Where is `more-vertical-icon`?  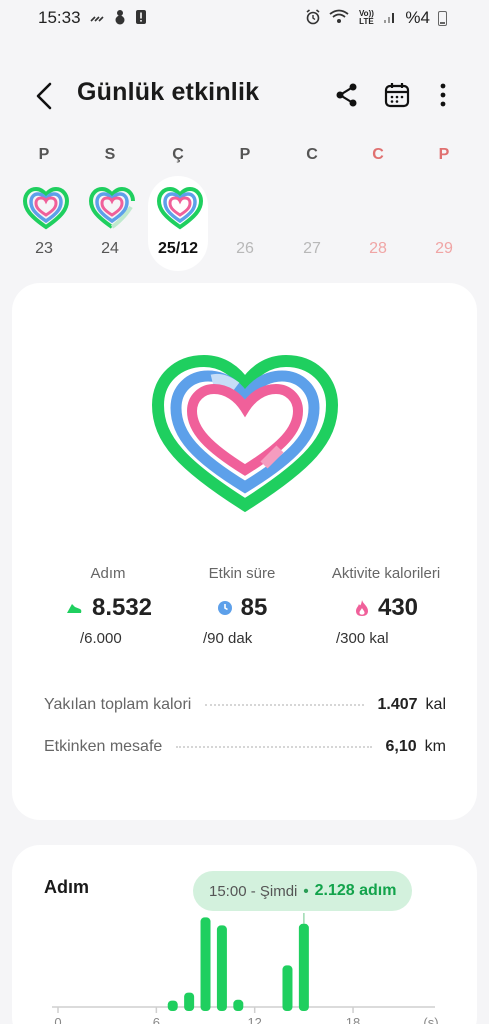 more-vertical-icon is located at coordinates (443, 95).